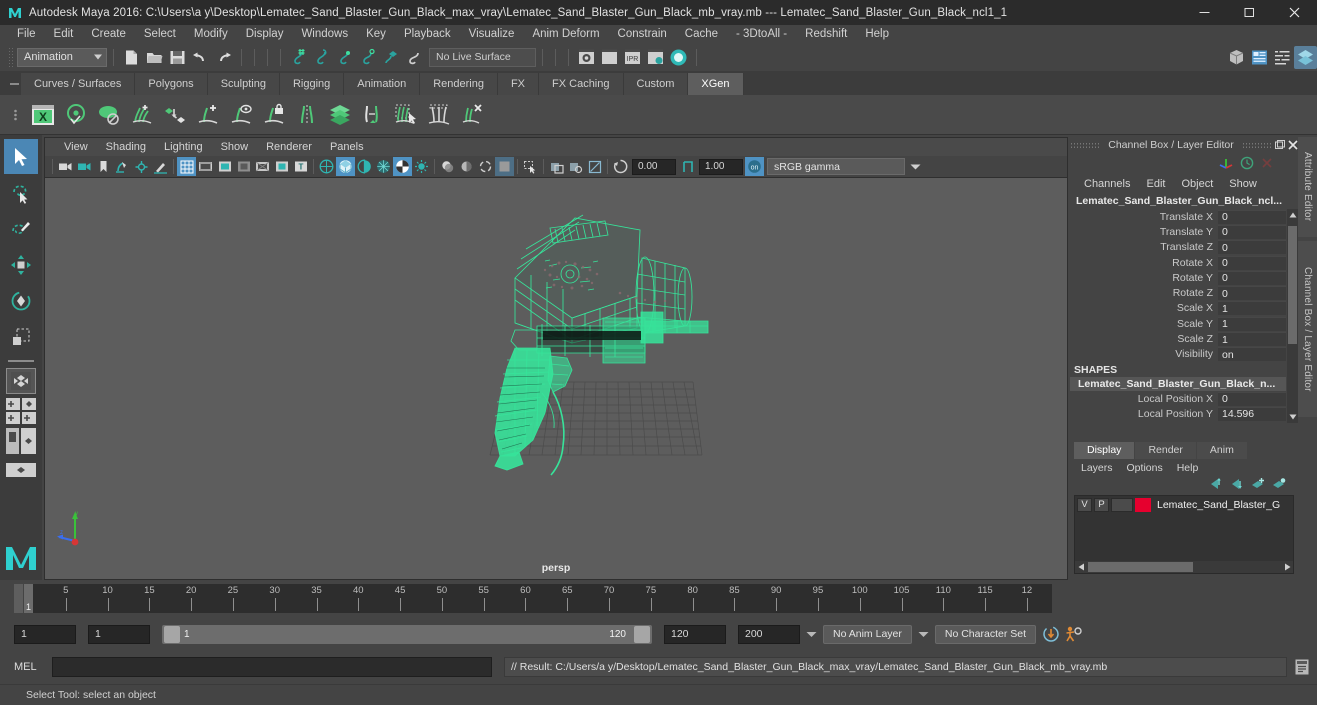 The height and width of the screenshot is (705, 1317). I want to click on xgen-region-icon, so click(438, 115).